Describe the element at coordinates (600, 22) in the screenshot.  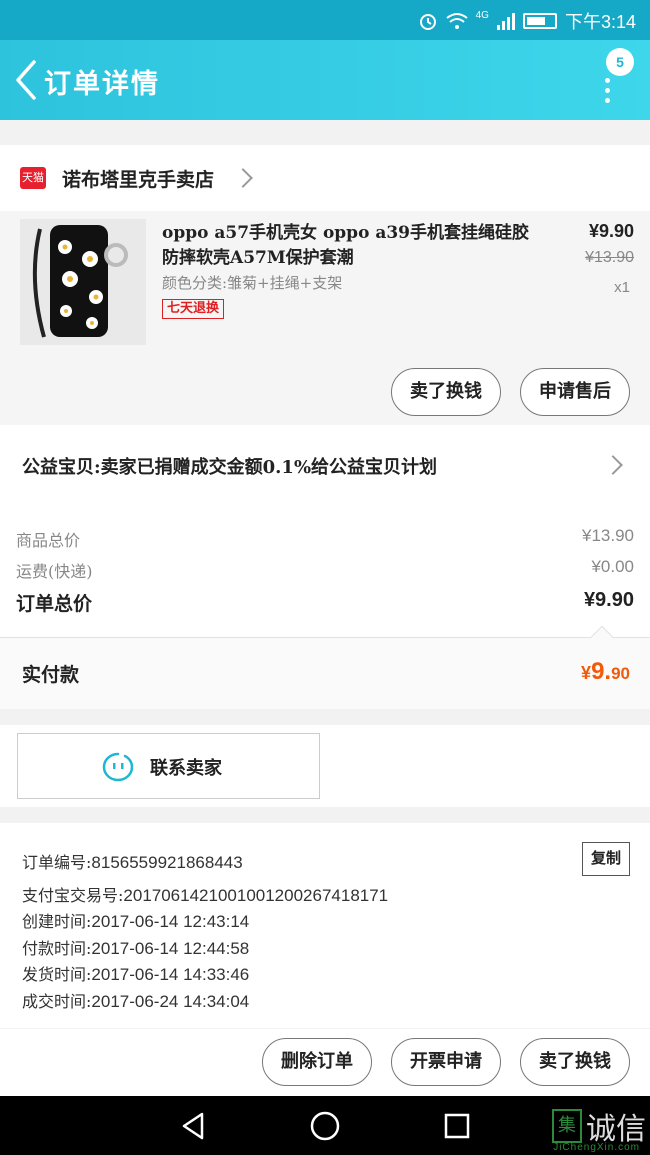
I see `status-time: 下午3:14` at that location.